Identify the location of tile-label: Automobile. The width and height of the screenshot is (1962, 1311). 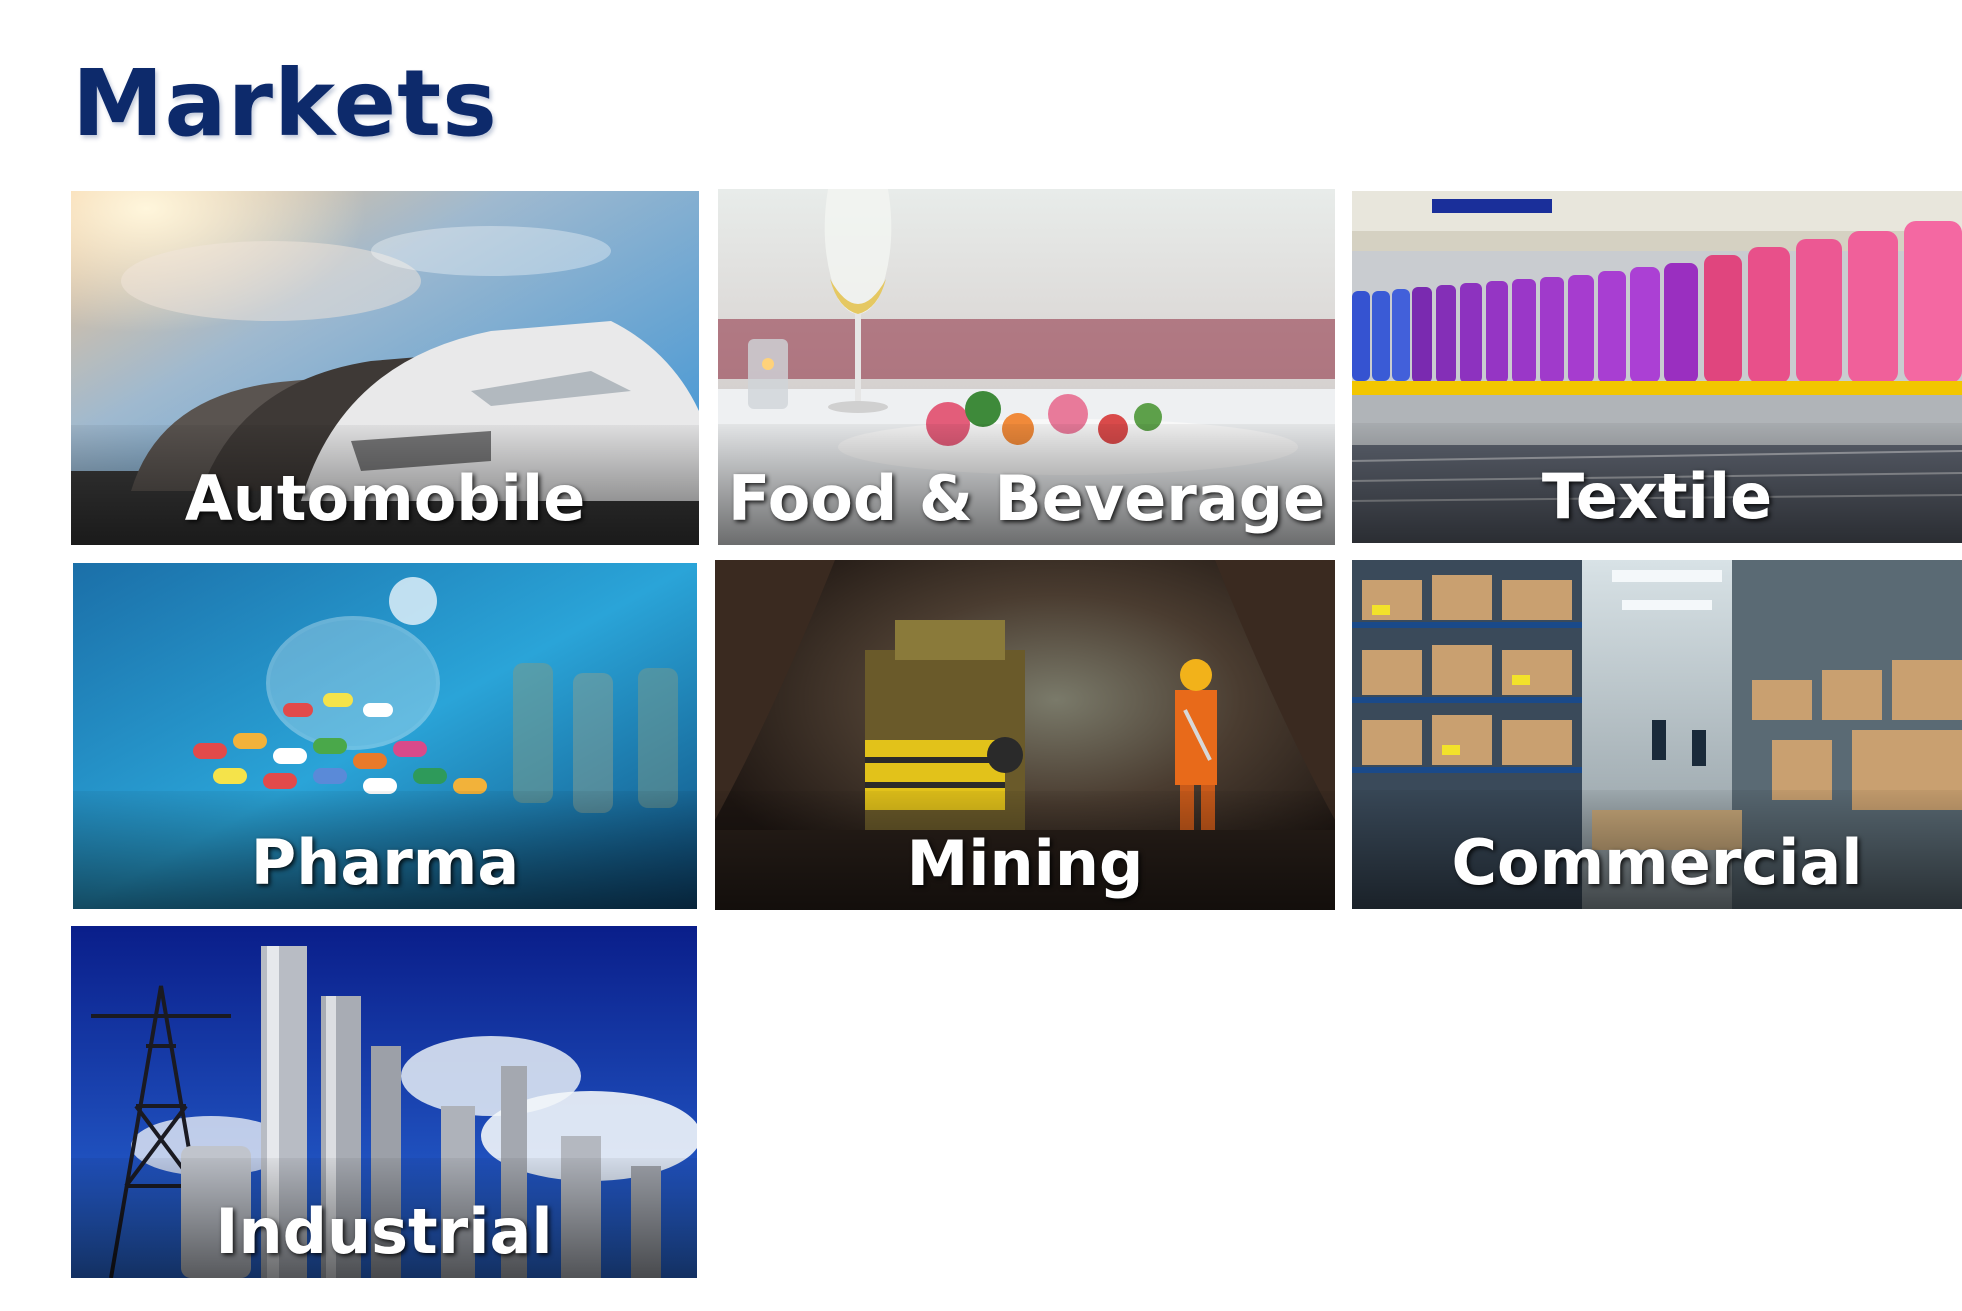
(385, 498).